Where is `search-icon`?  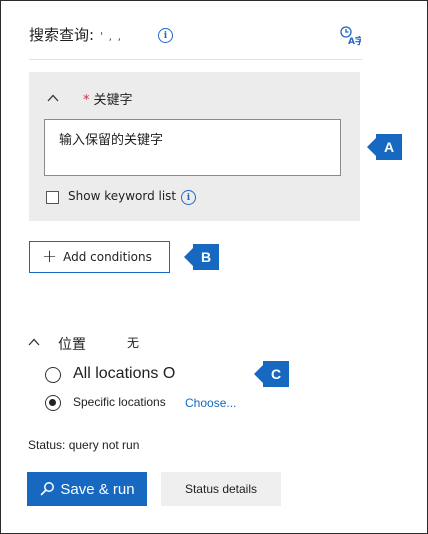
search-icon is located at coordinates (48, 489).